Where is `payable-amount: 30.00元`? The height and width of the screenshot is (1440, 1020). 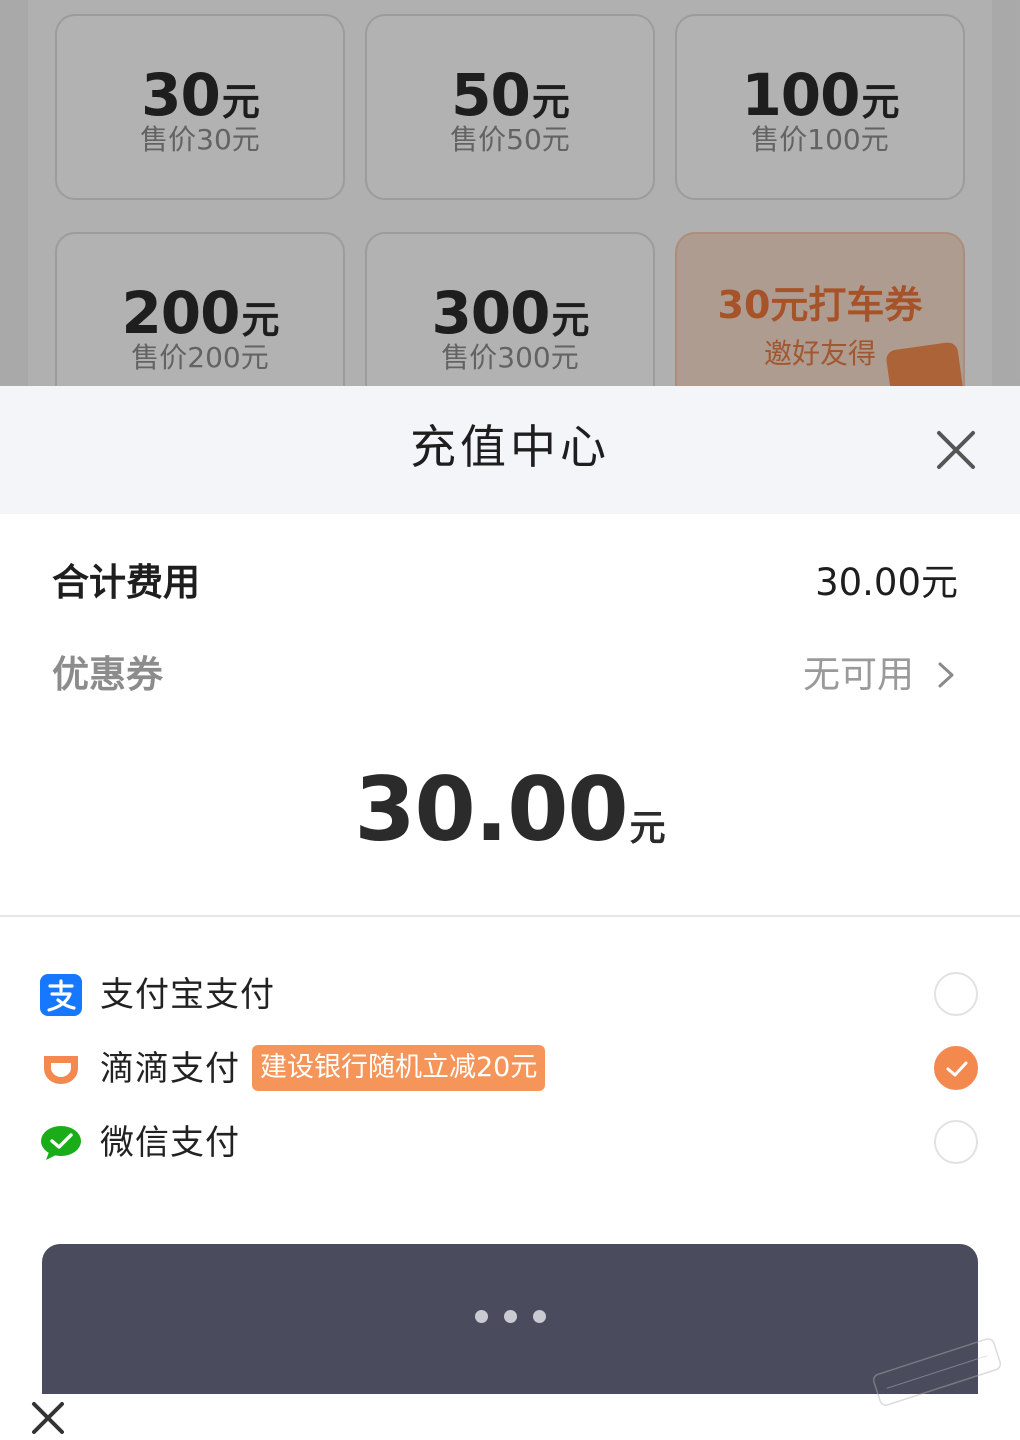
payable-amount: 30.00元 is located at coordinates (510, 810).